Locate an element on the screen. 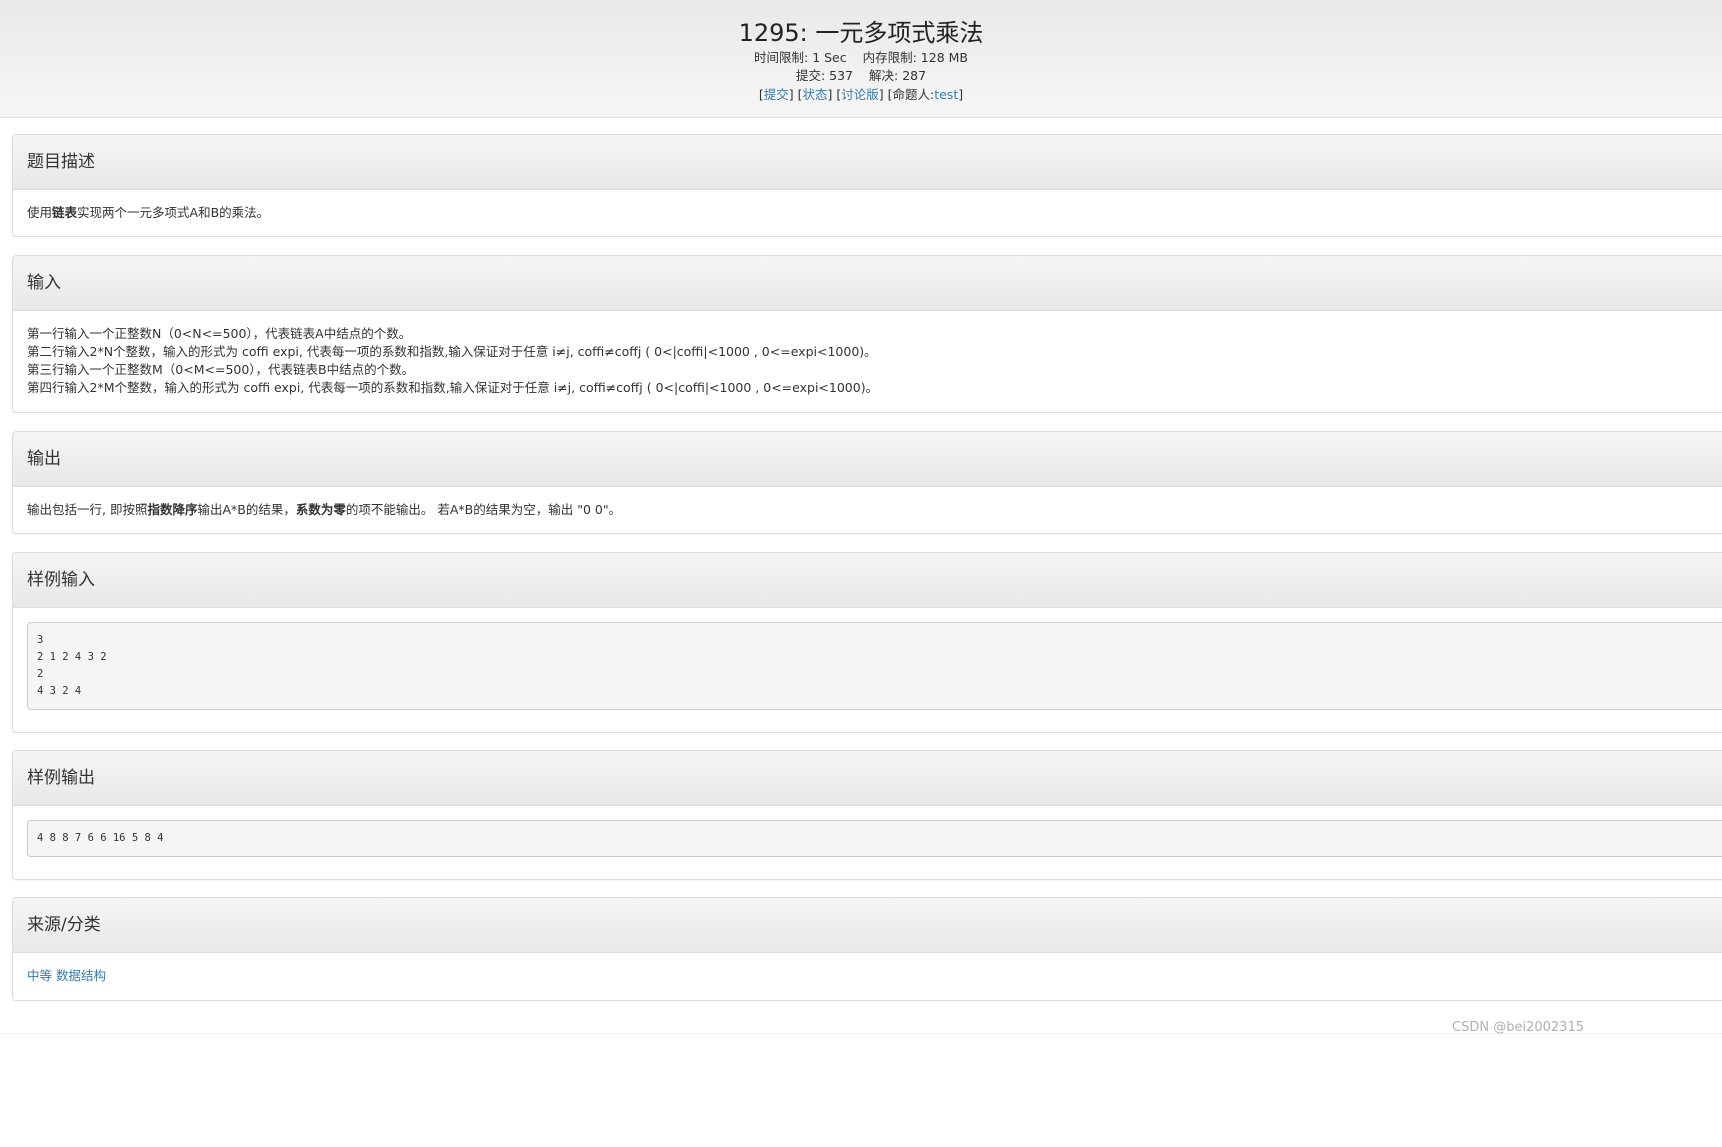  solved-count-value: 287 is located at coordinates (914, 75).